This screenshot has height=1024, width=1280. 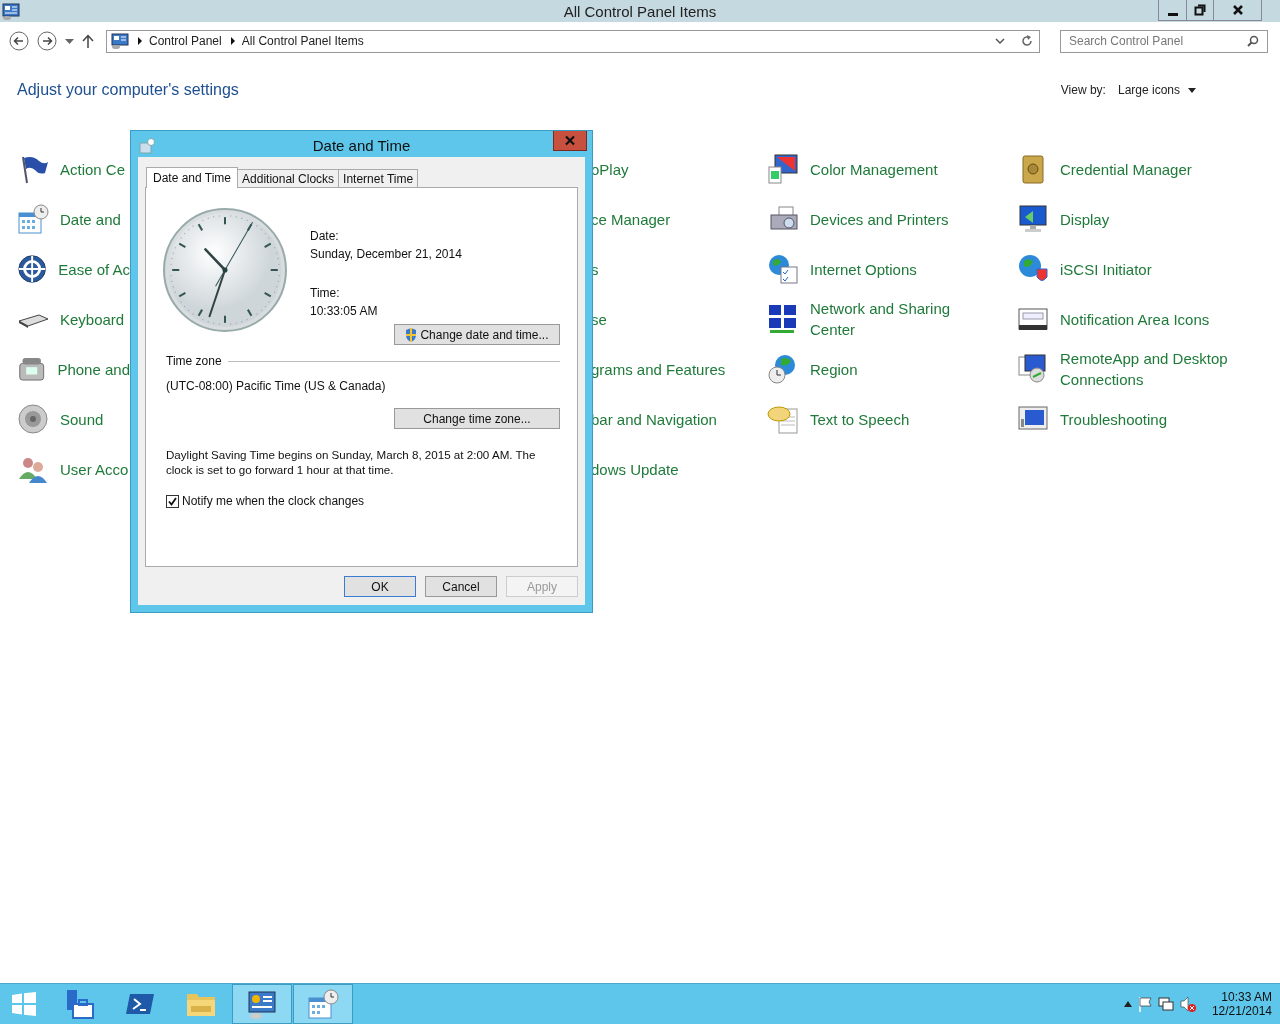 I want to click on shield-icon, so click(x=411, y=334).